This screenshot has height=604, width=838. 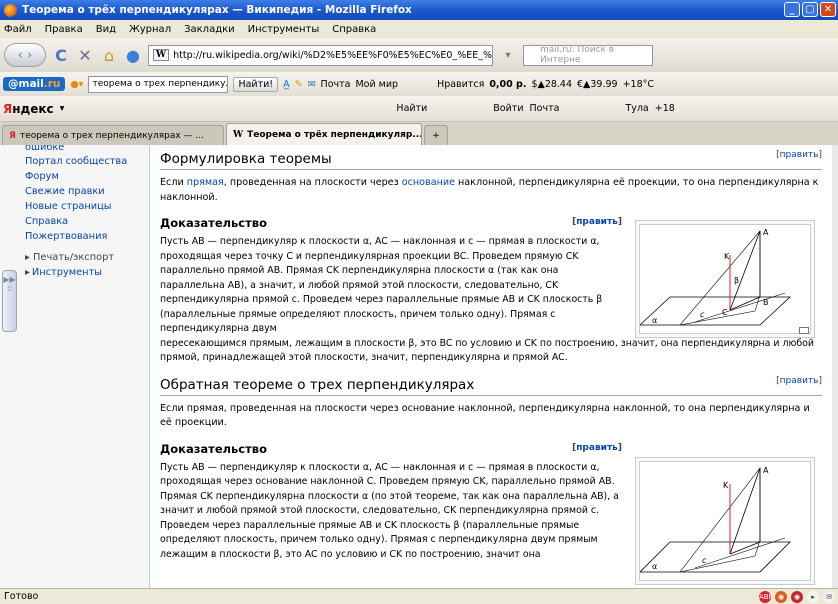 I want to click on sidebar-item-new-pages: Новые страницы, so click(x=86, y=206).